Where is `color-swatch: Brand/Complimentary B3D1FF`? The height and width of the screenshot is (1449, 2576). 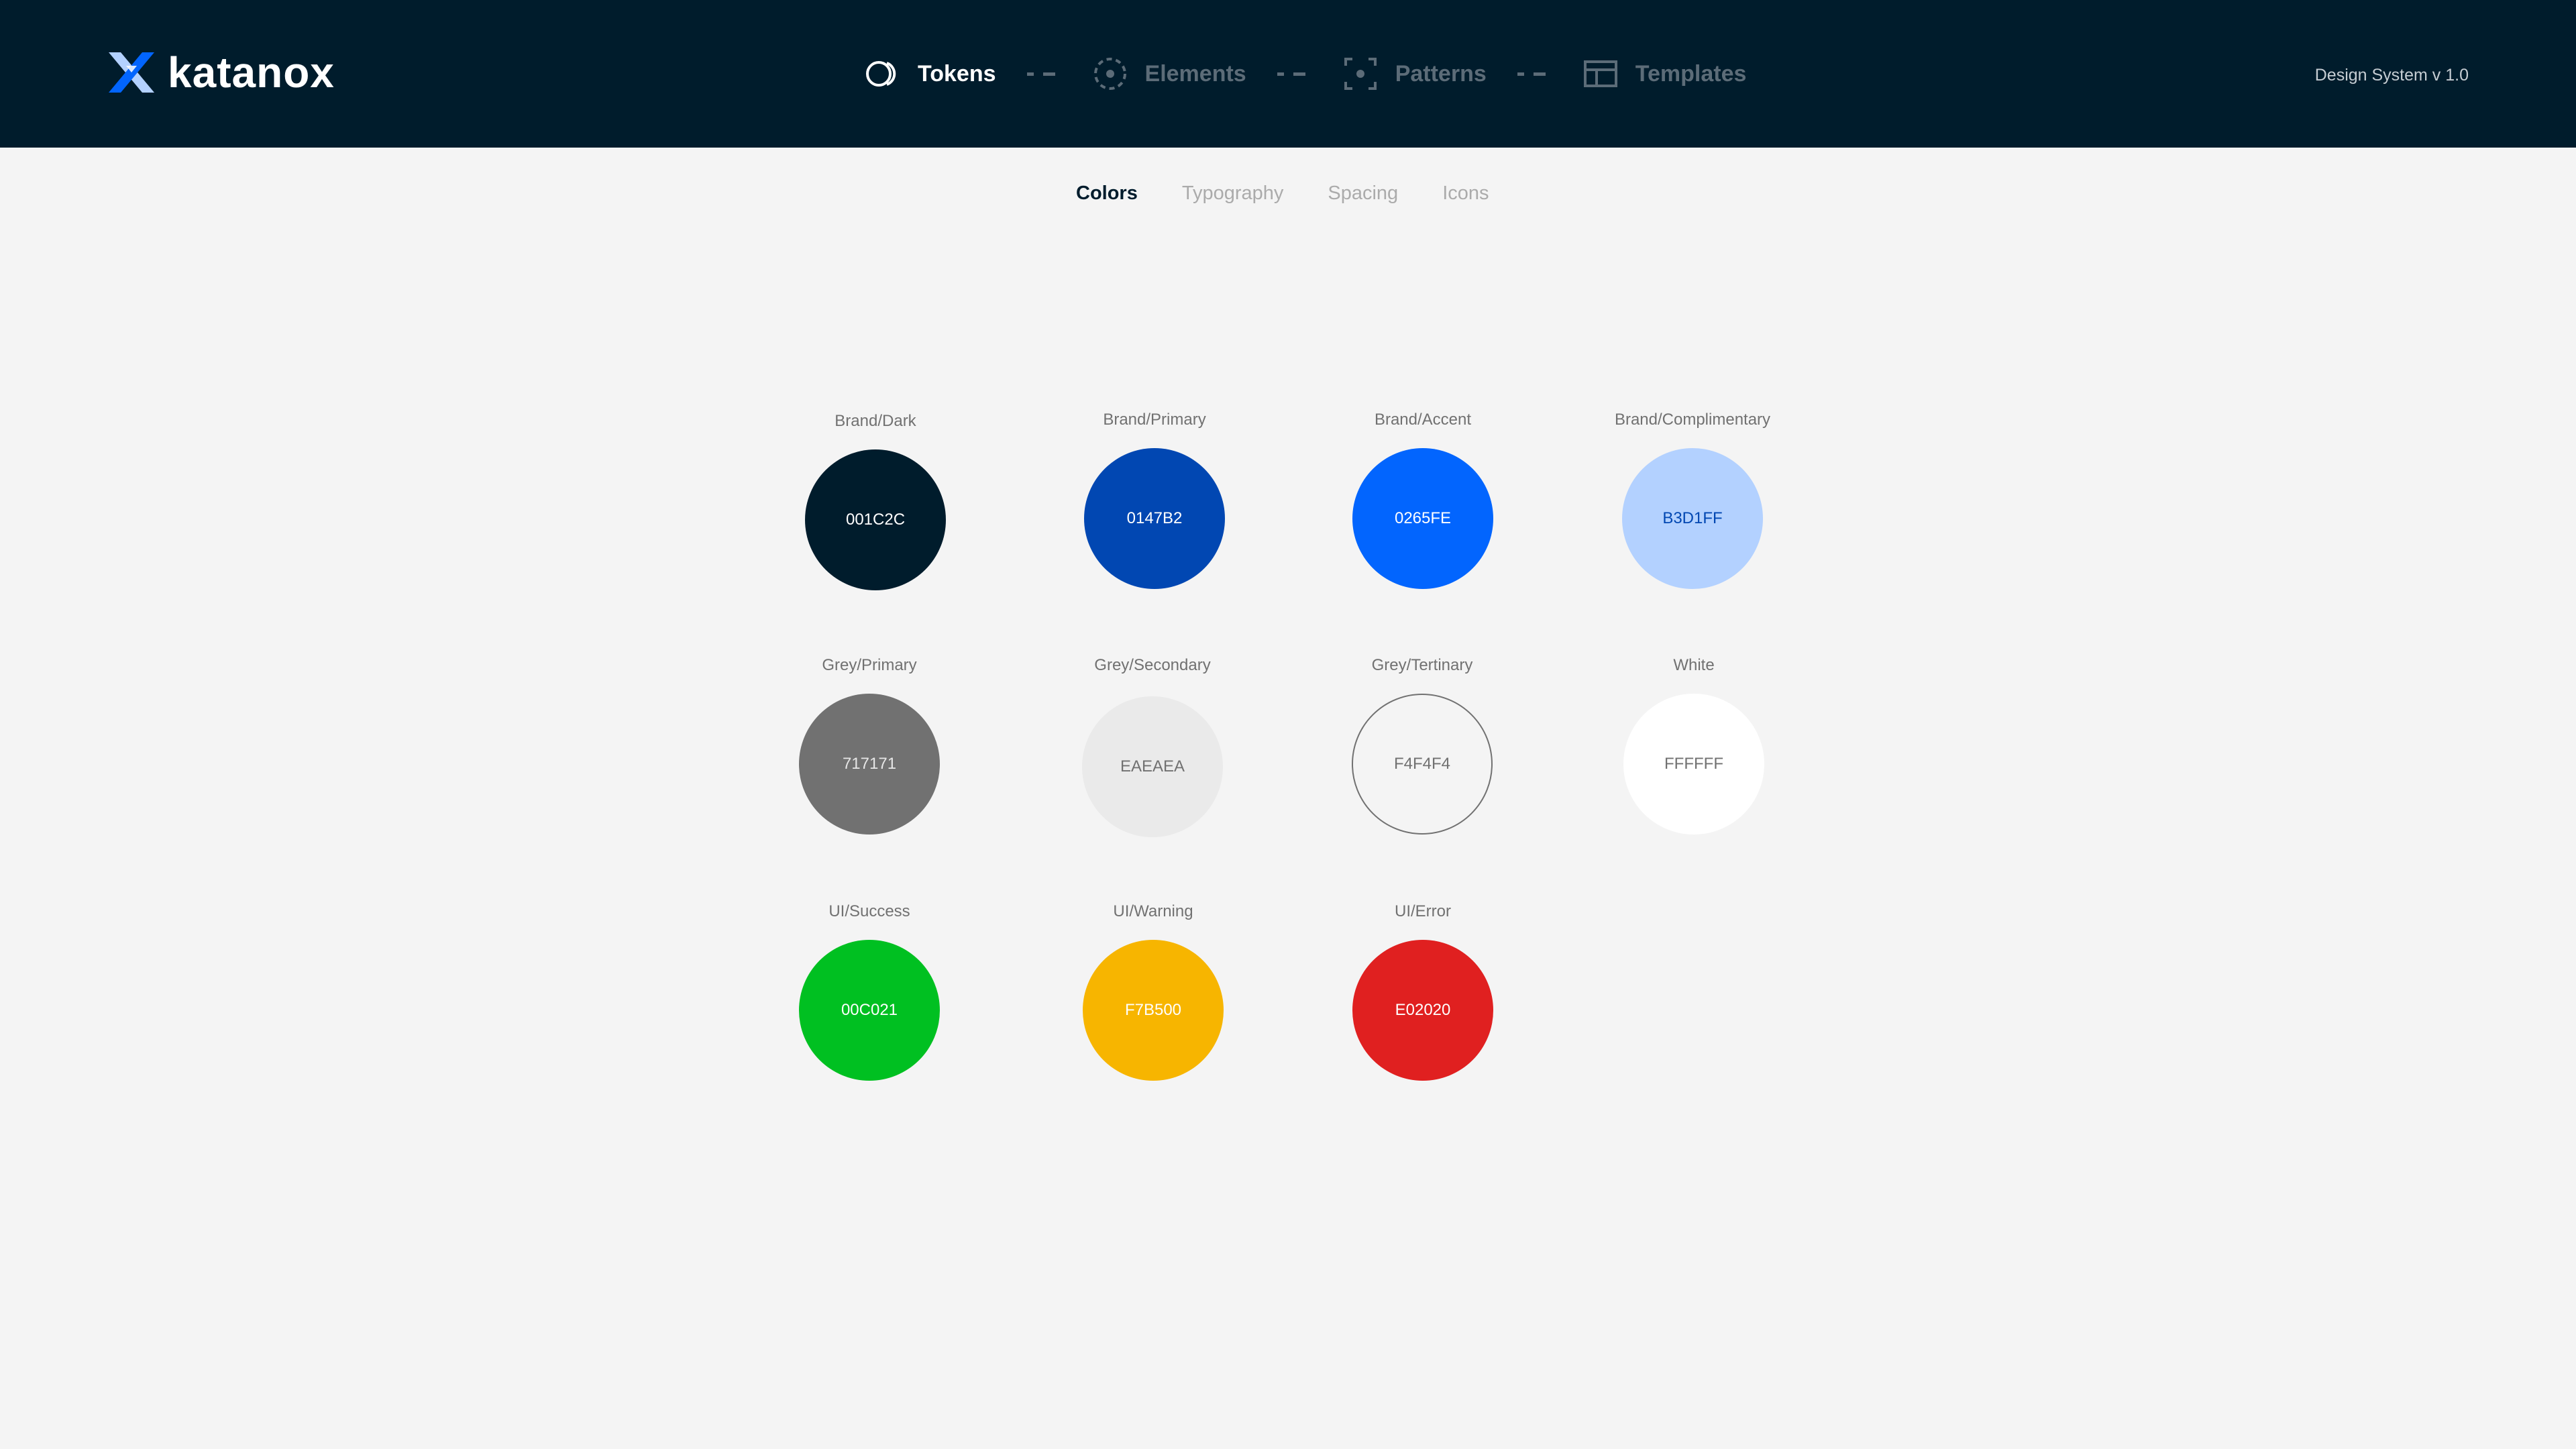 color-swatch: Brand/Complimentary B3D1FF is located at coordinates (1692, 515).